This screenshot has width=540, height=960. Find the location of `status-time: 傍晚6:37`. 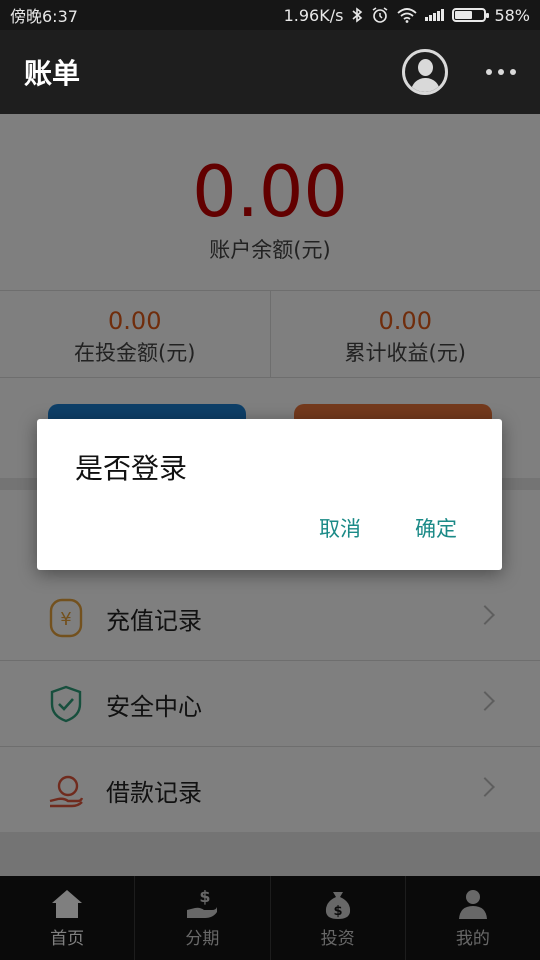

status-time: 傍晚6:37 is located at coordinates (44, 16).